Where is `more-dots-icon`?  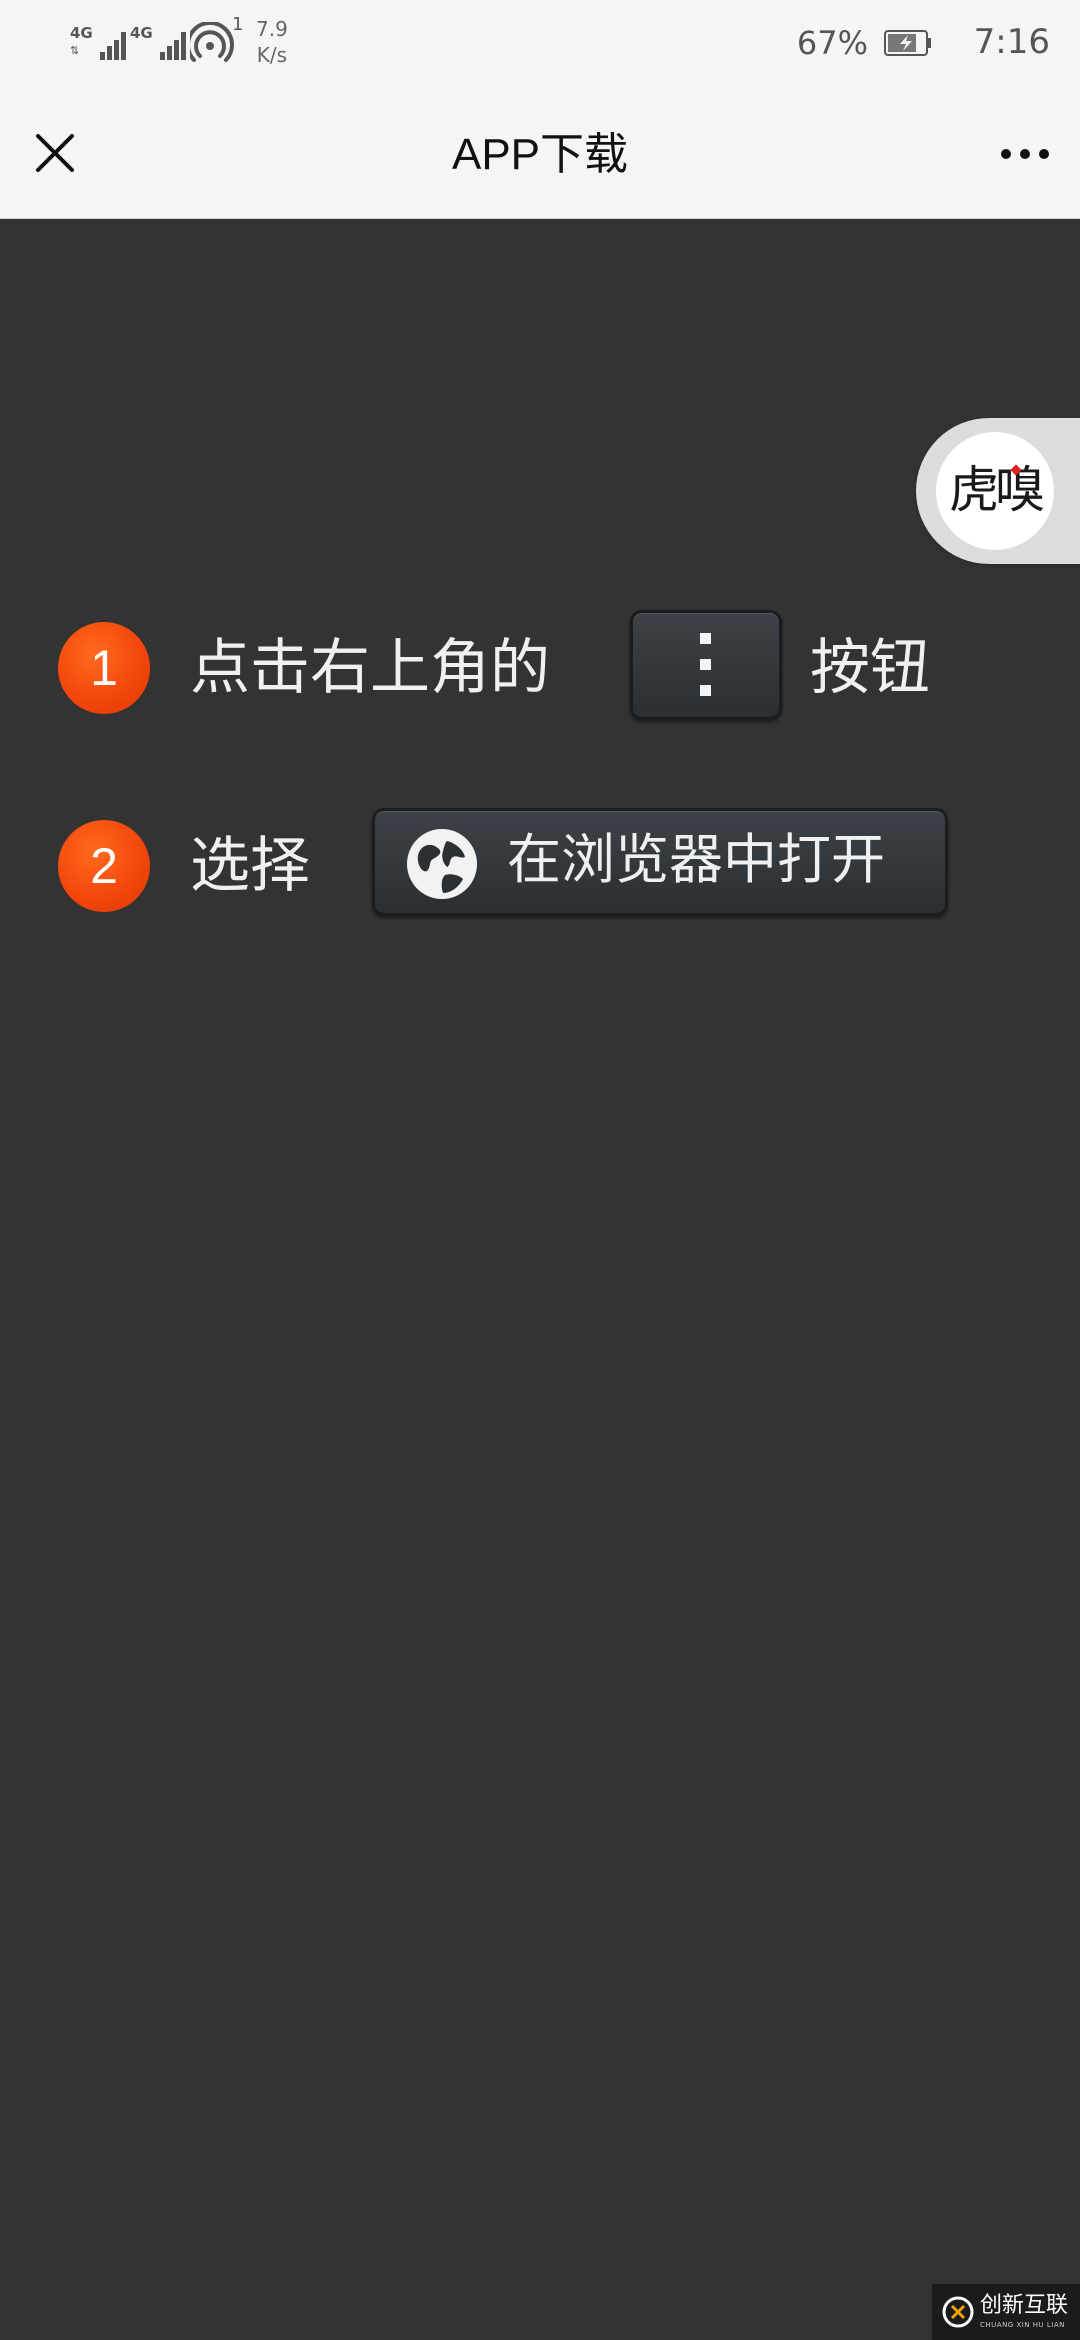
more-dots-icon is located at coordinates (1025, 154).